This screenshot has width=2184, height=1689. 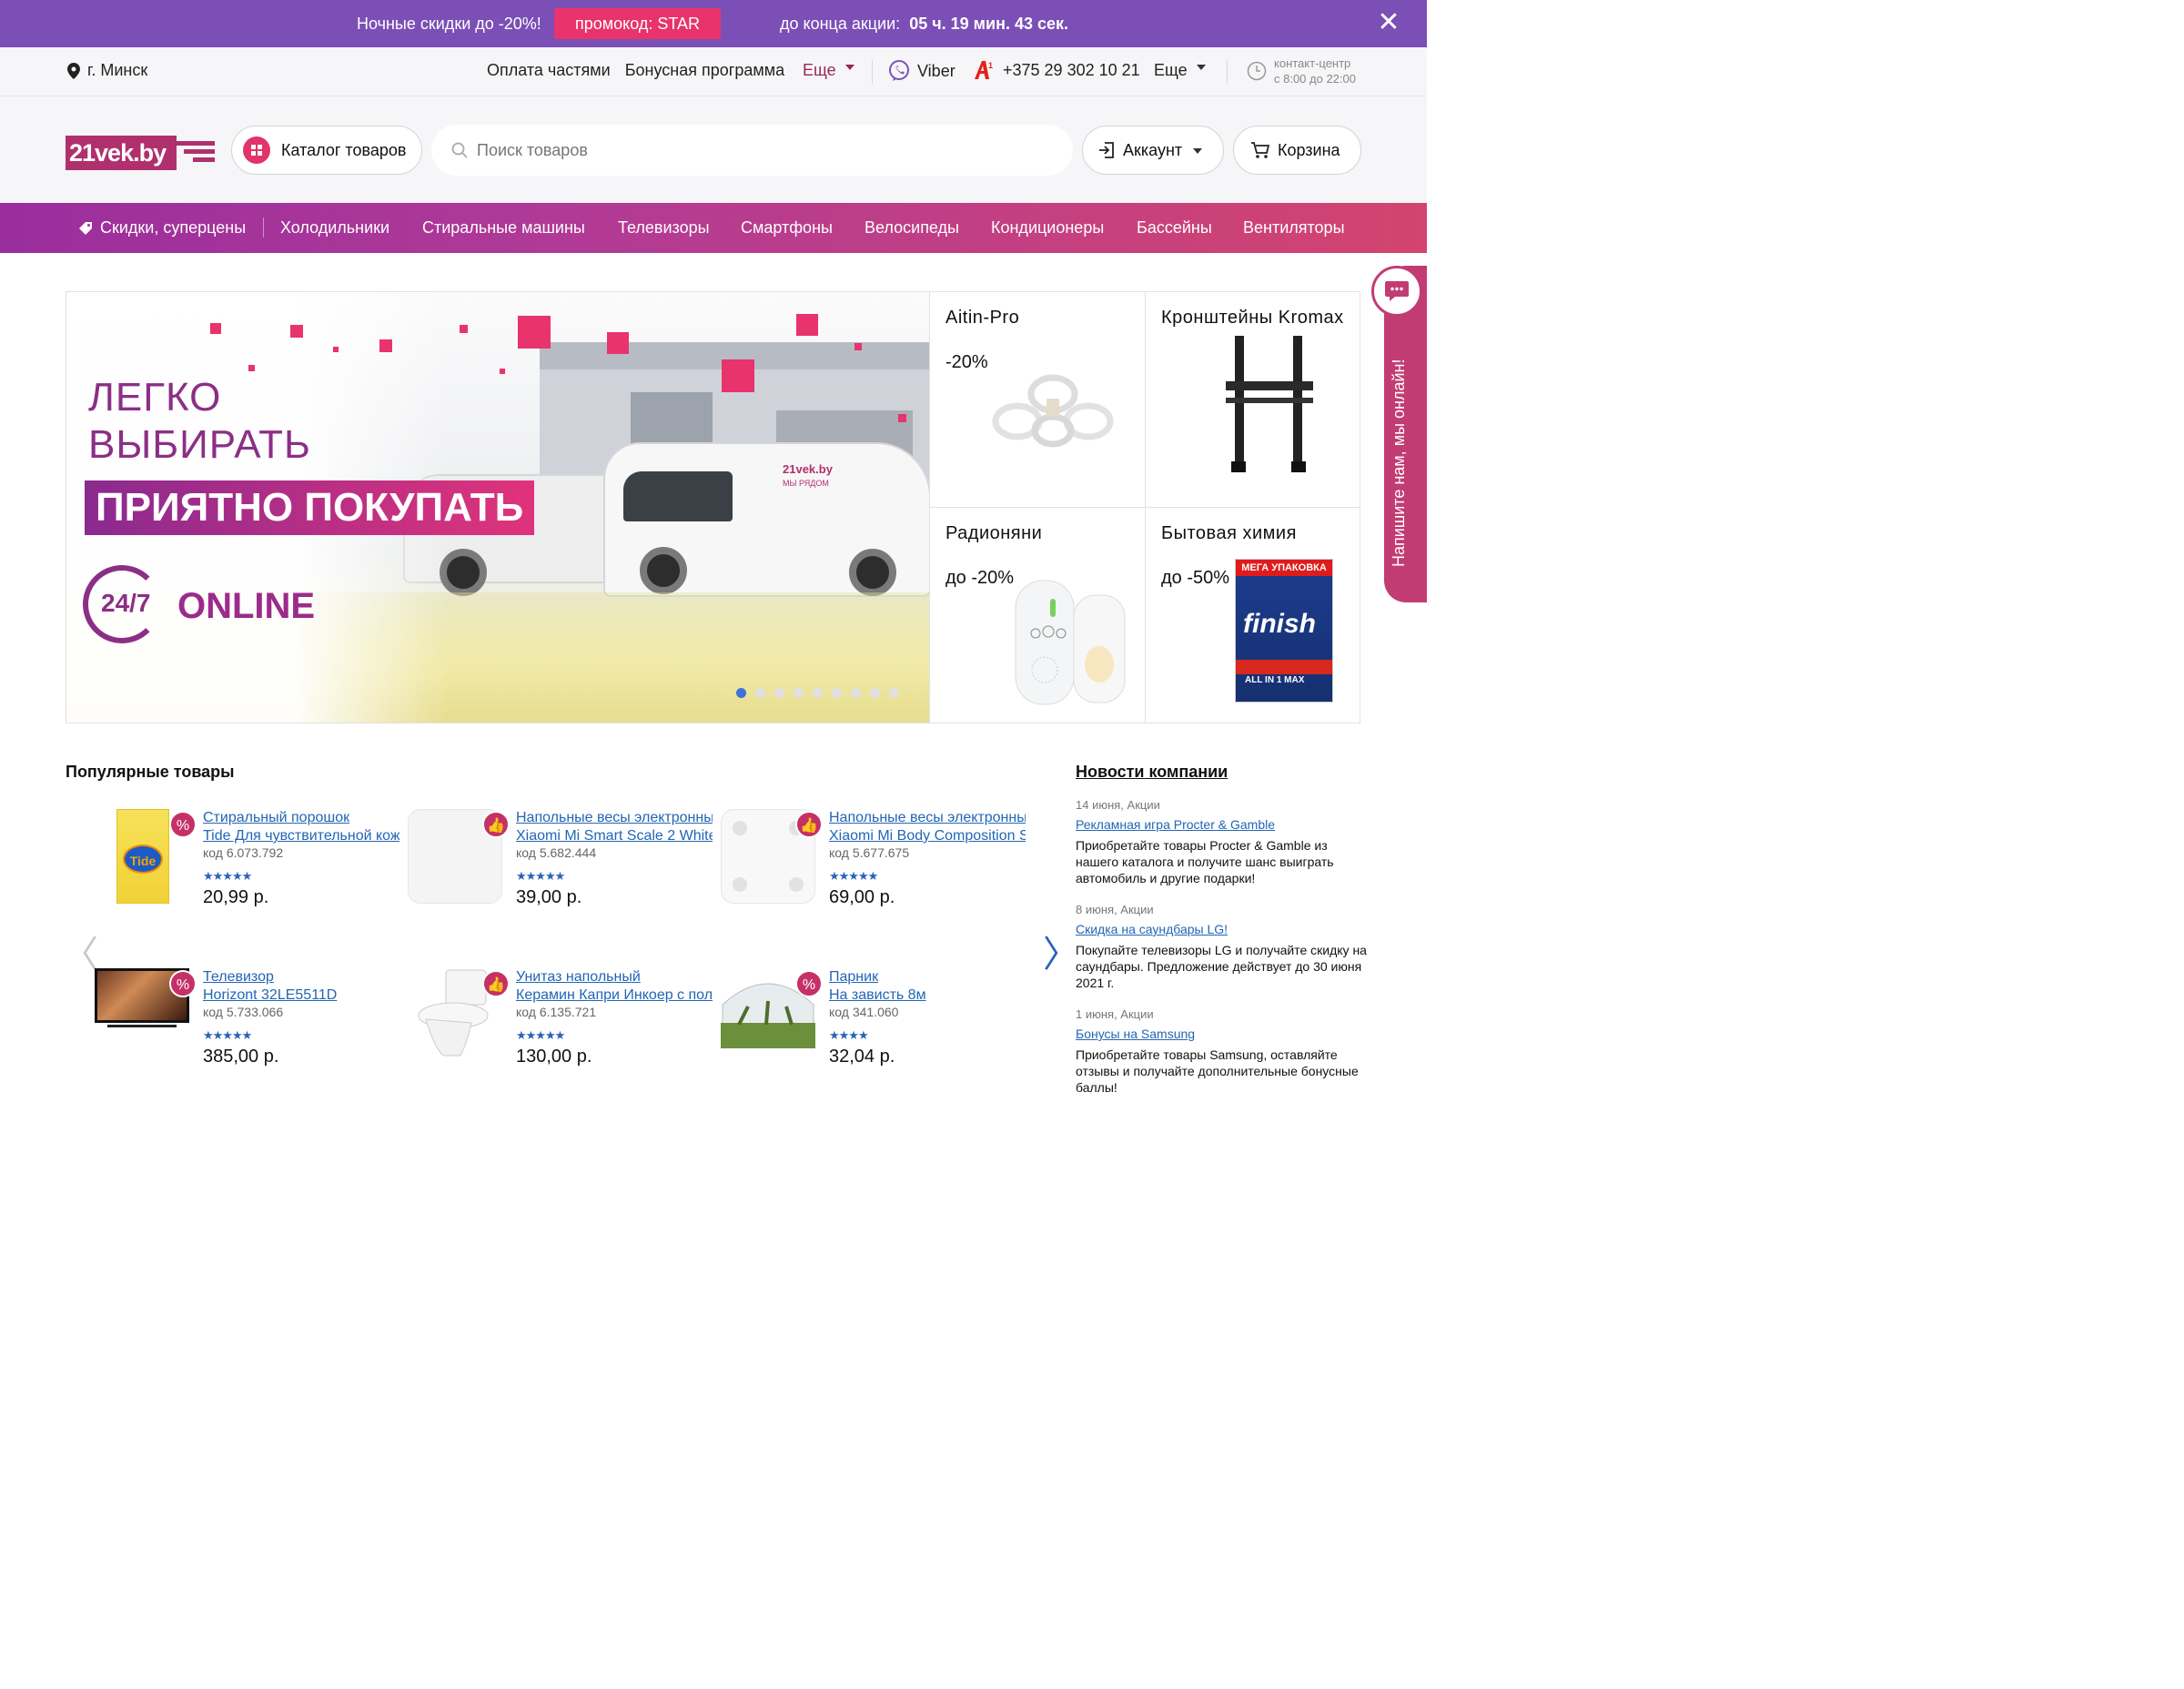 What do you see at coordinates (1388, 22) in the screenshot?
I see `close-icon: ✕` at bounding box center [1388, 22].